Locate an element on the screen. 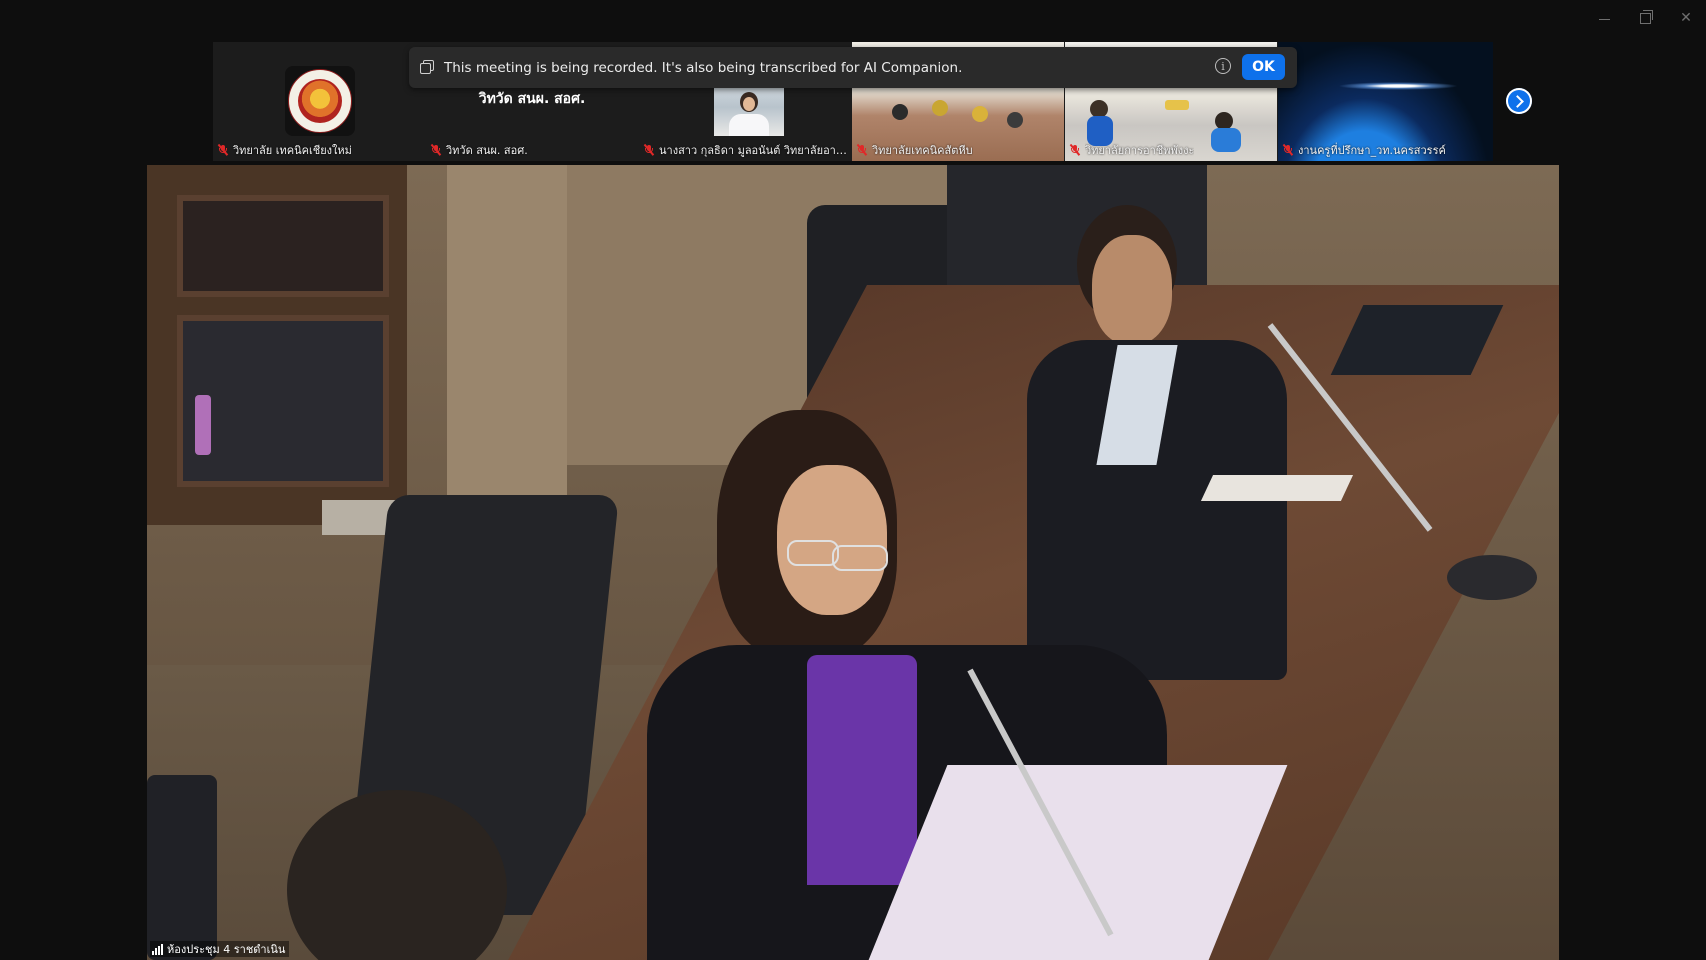  participant-name-card: วิทวัด สนผ. สอศ. is located at coordinates (532, 99).